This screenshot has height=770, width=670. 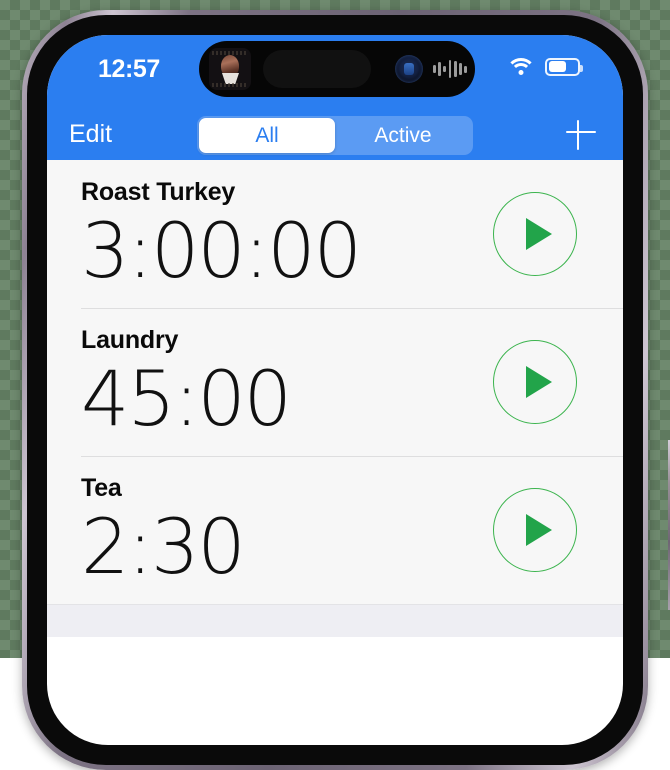 I want to click on add-timer-button, so click(x=581, y=132).